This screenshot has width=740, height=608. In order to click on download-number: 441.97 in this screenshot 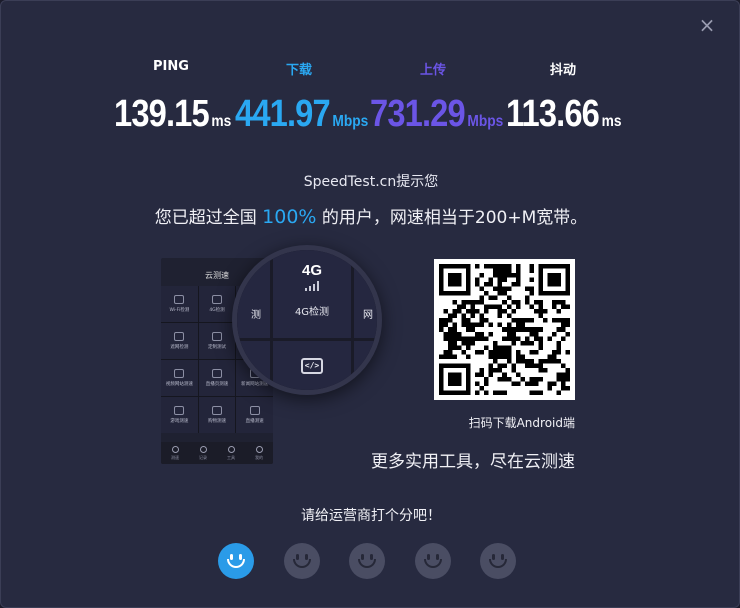, I will do `click(283, 114)`.